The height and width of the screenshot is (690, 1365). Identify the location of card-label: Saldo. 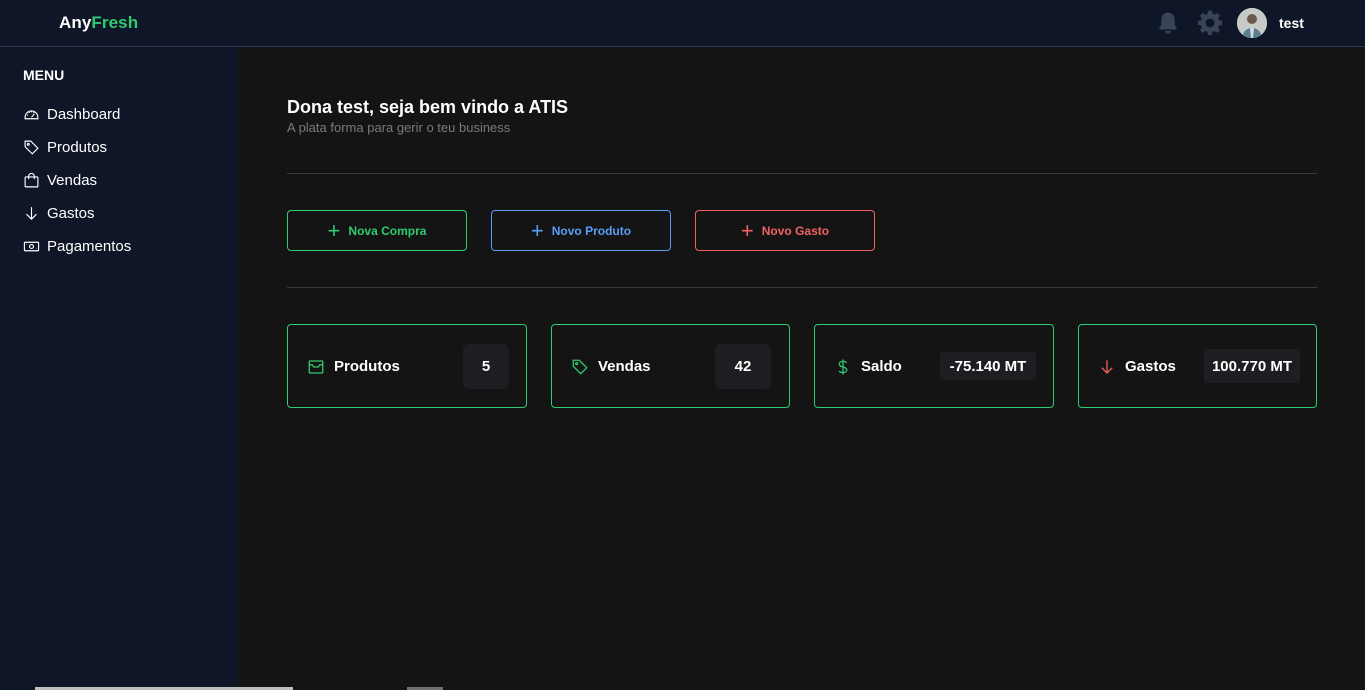
(881, 366).